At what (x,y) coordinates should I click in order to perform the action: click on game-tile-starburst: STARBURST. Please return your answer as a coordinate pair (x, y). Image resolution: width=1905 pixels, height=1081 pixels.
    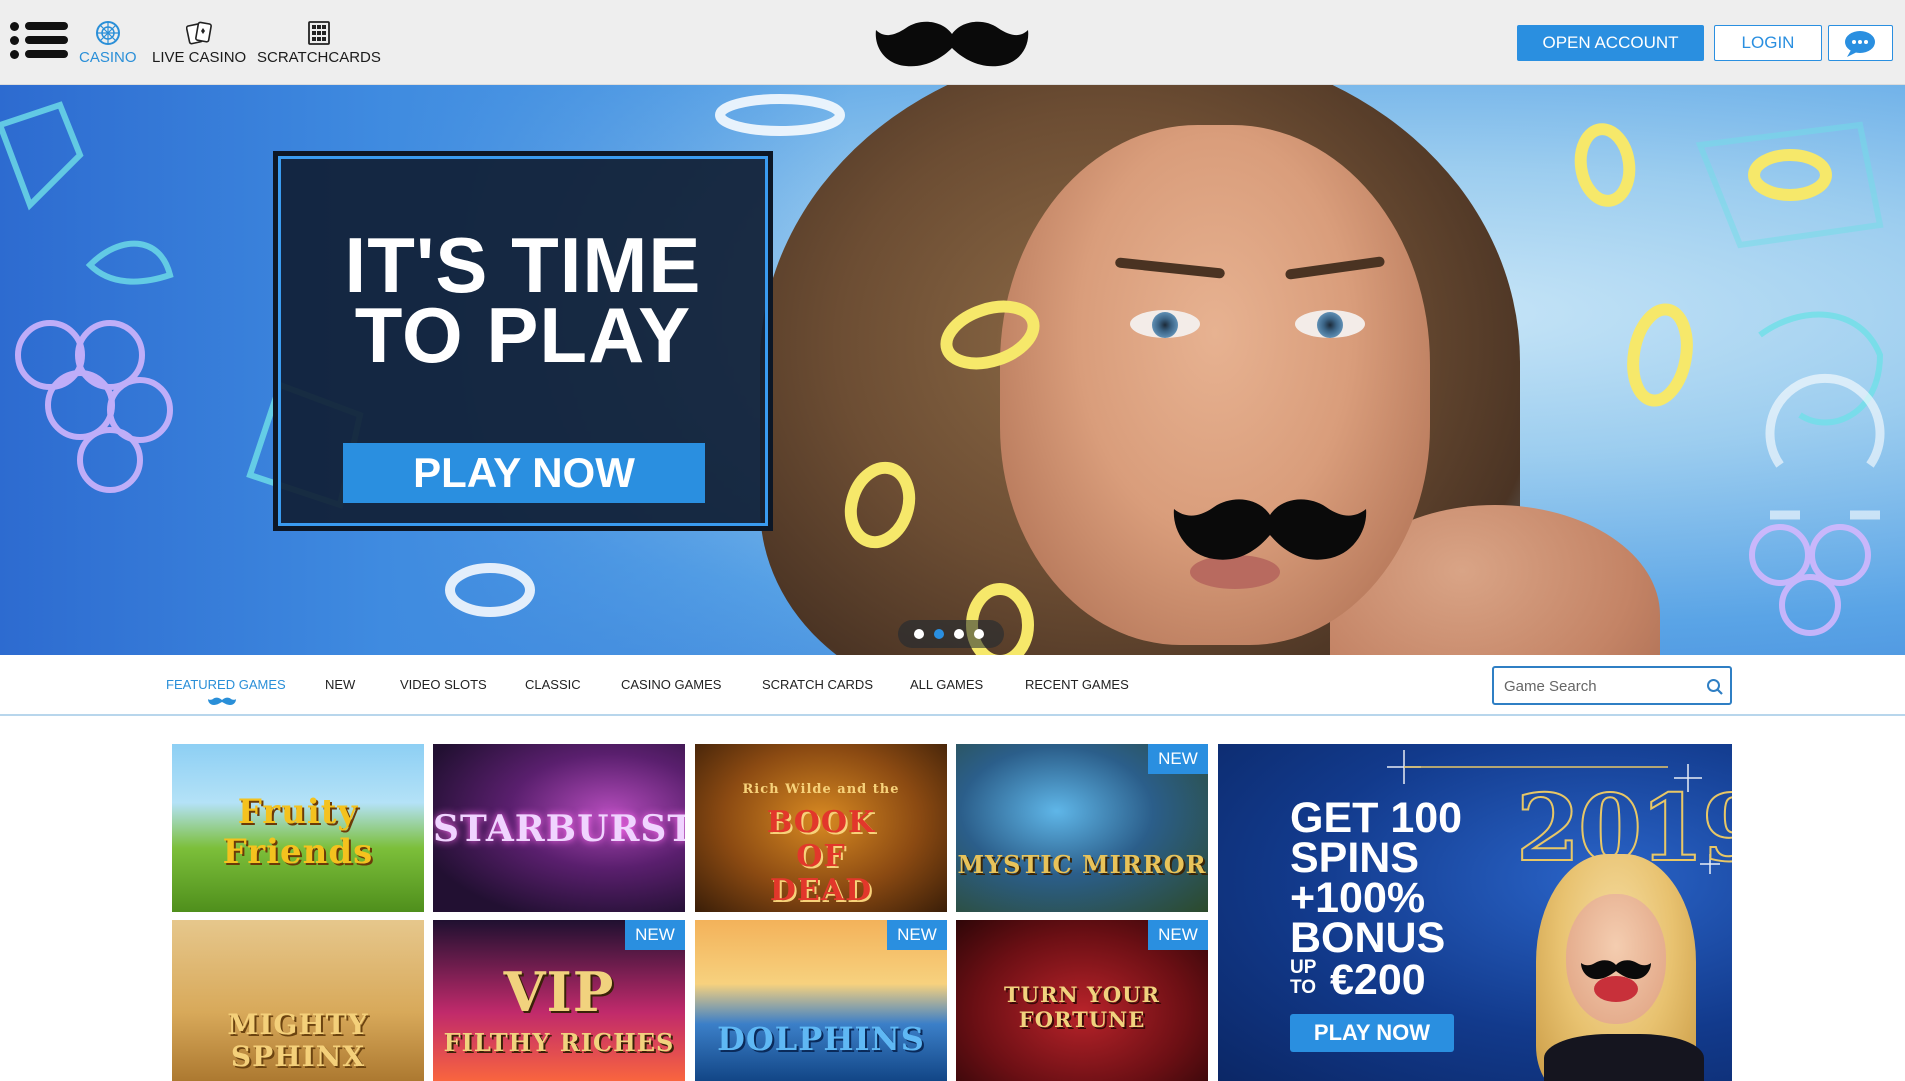
    Looking at the image, I should click on (559, 828).